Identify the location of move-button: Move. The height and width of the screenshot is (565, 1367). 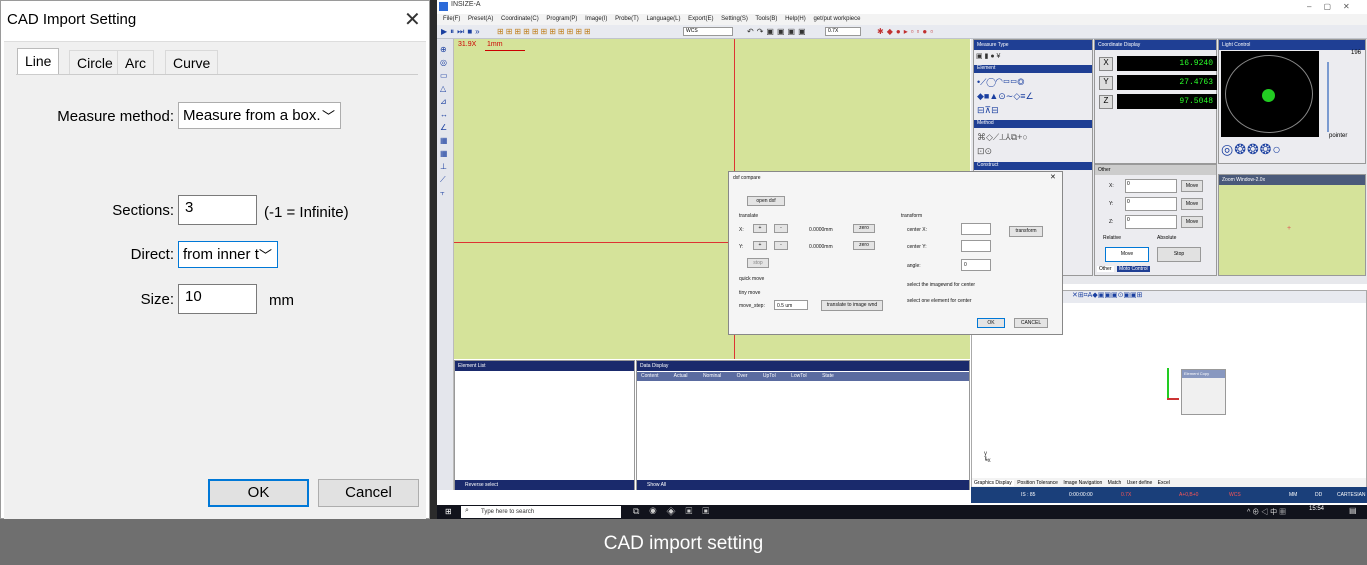
(1127, 254).